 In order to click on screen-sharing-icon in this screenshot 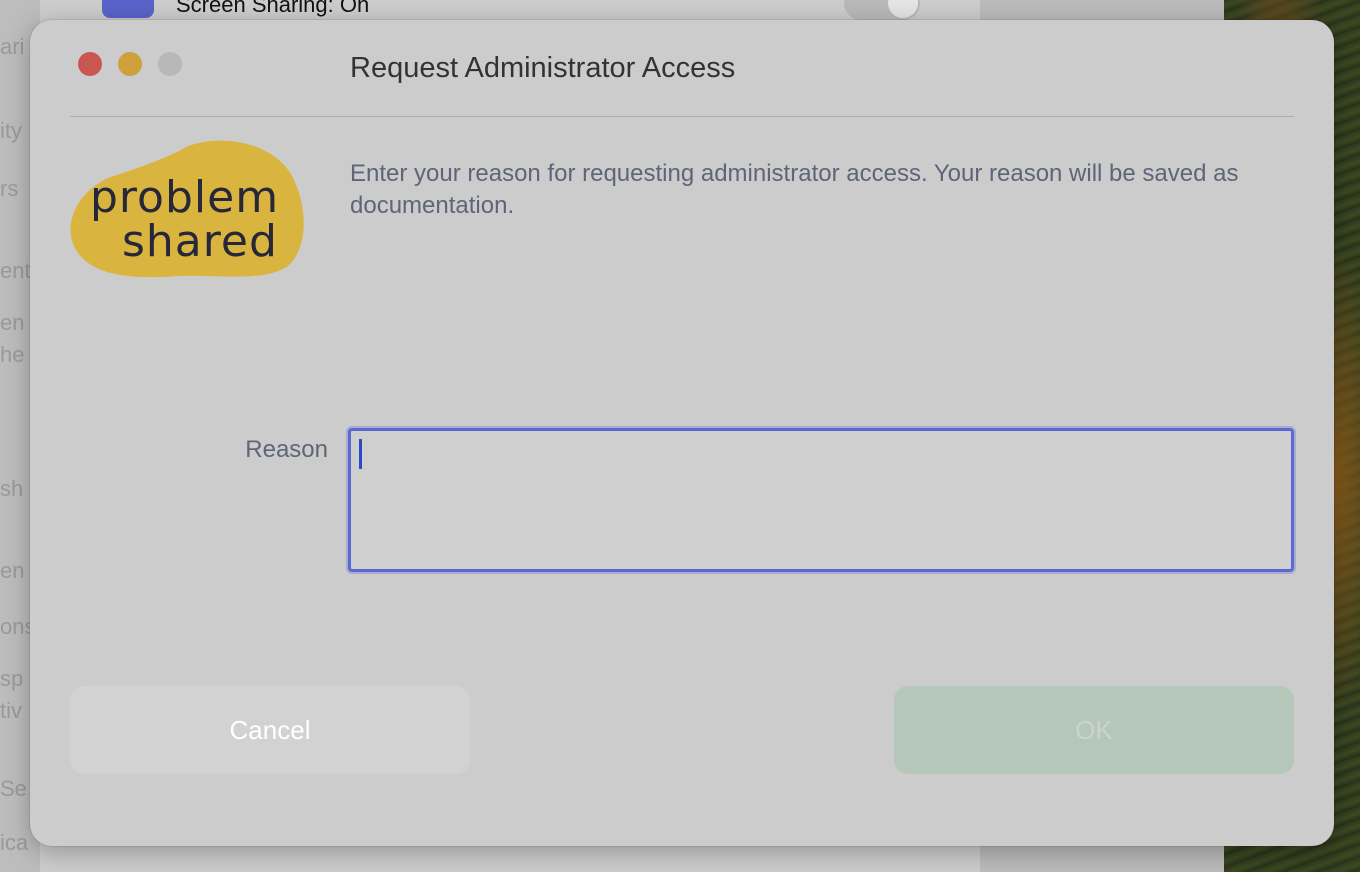, I will do `click(128, 9)`.